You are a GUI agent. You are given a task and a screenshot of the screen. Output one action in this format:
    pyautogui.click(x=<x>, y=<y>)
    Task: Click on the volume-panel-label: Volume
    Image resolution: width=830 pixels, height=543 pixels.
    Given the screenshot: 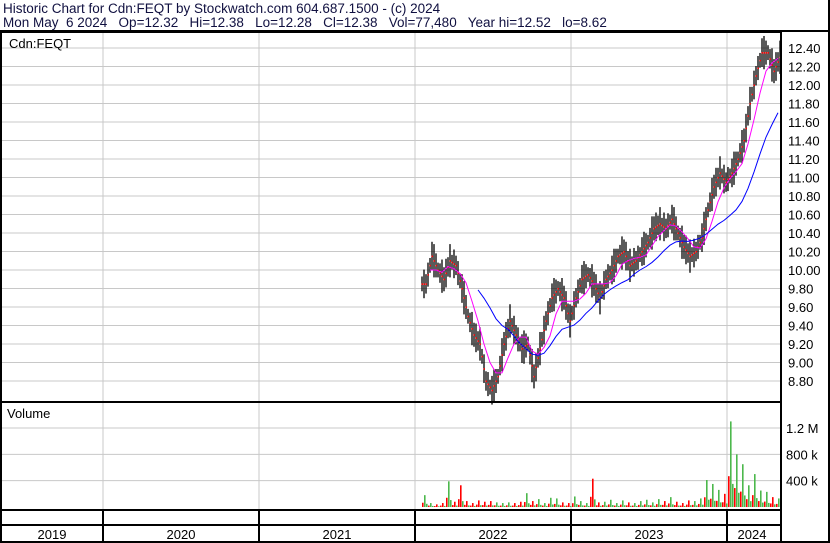 What is the action you would take?
    pyautogui.click(x=28, y=413)
    